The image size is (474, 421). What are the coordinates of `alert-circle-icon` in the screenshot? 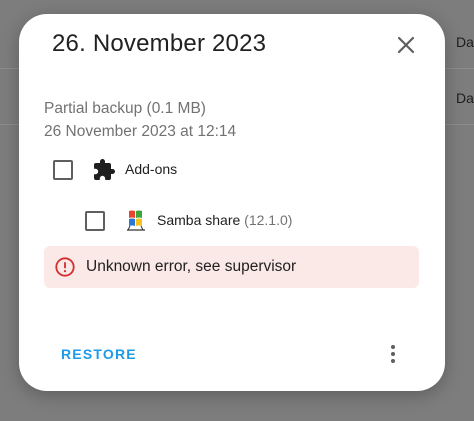 It's located at (65, 267).